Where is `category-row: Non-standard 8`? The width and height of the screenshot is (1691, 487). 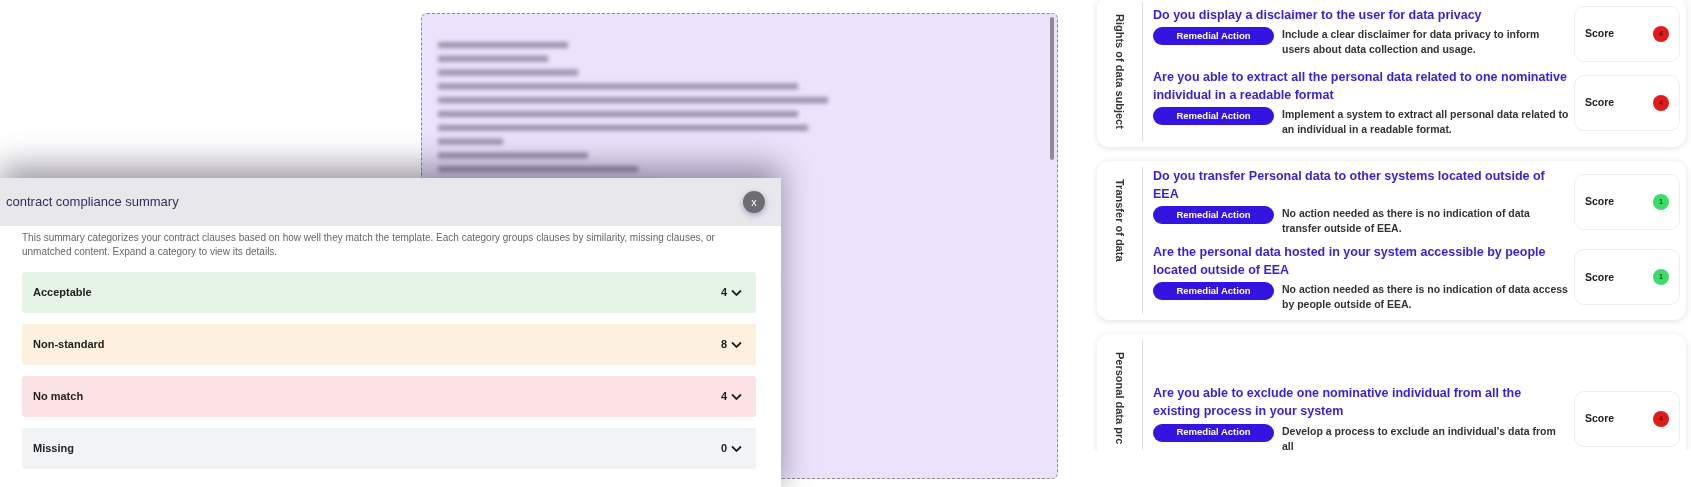
category-row: Non-standard 8 is located at coordinates (389, 344).